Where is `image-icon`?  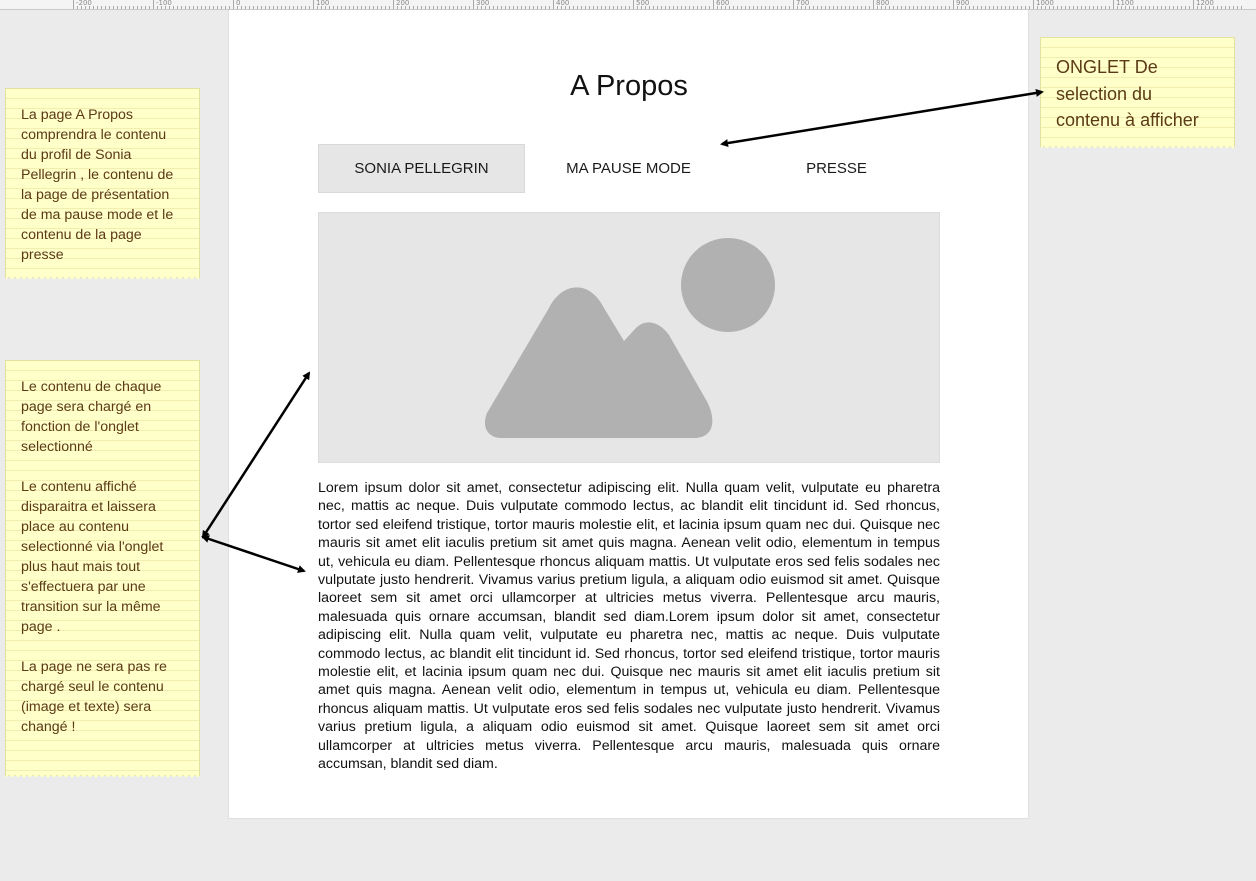 image-icon is located at coordinates (629, 338).